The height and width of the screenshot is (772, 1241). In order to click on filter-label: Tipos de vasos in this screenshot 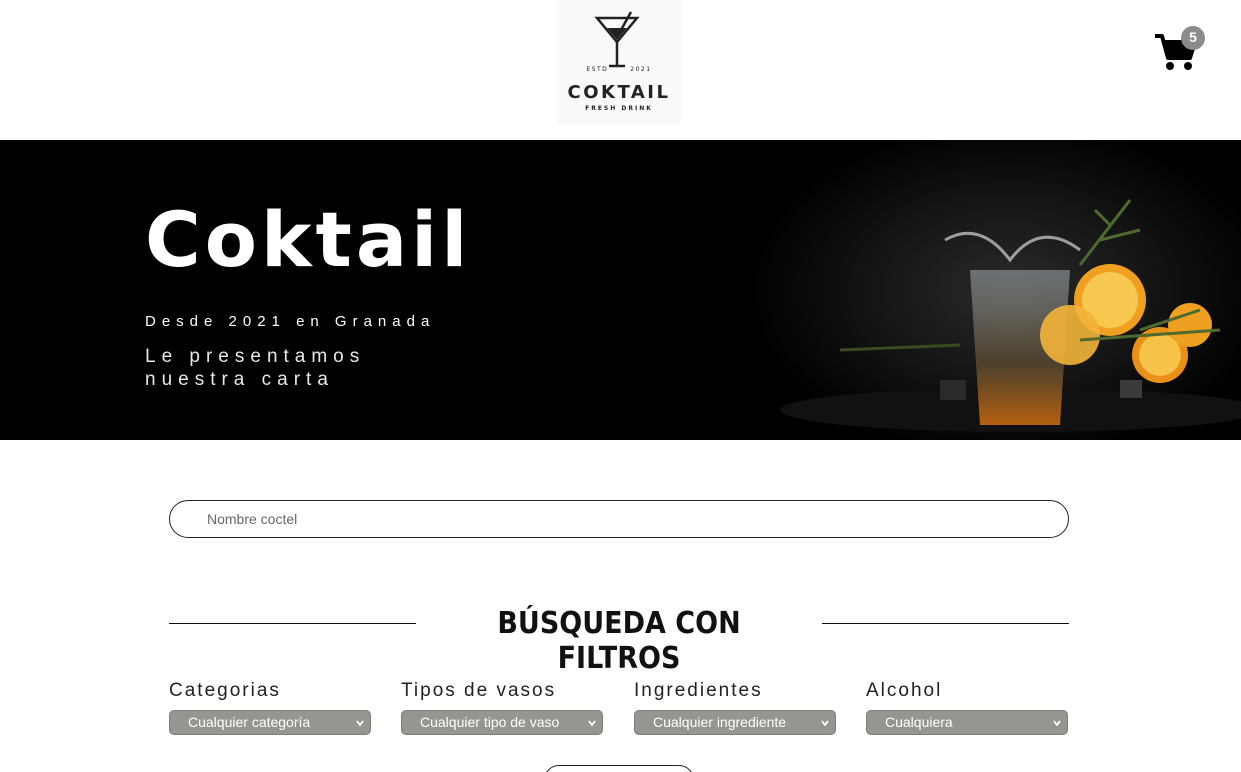, I will do `click(479, 690)`.